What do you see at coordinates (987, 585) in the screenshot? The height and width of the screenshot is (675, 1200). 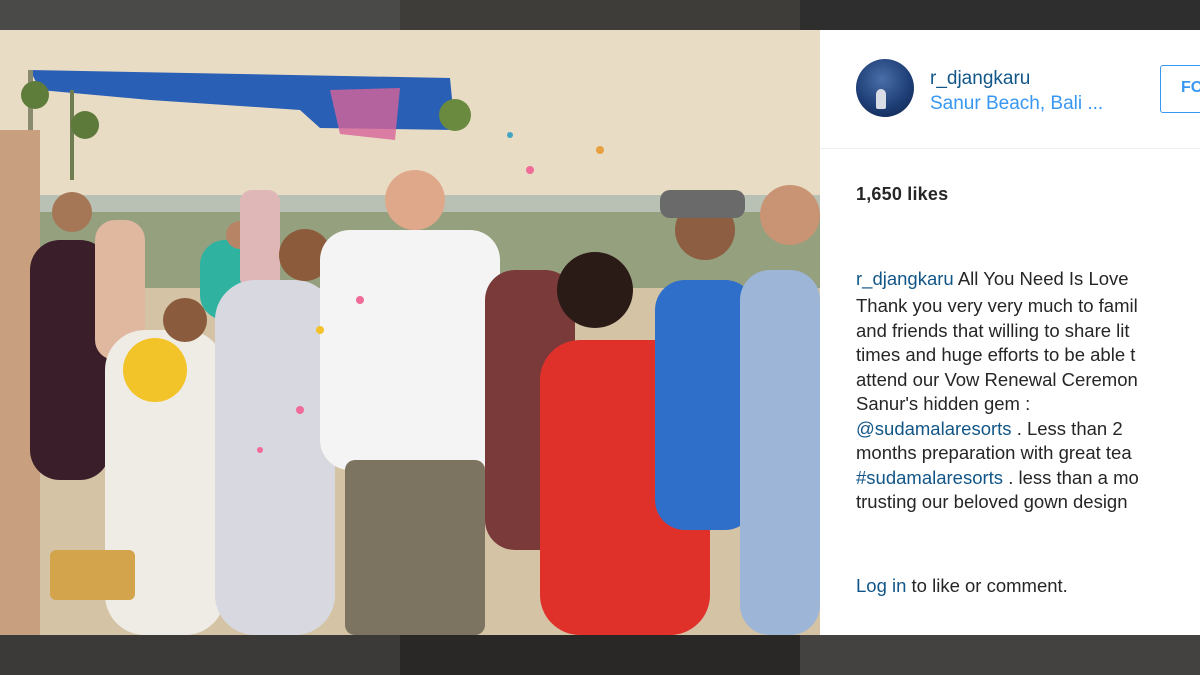 I see `login-rest-text: to like or comment.` at bounding box center [987, 585].